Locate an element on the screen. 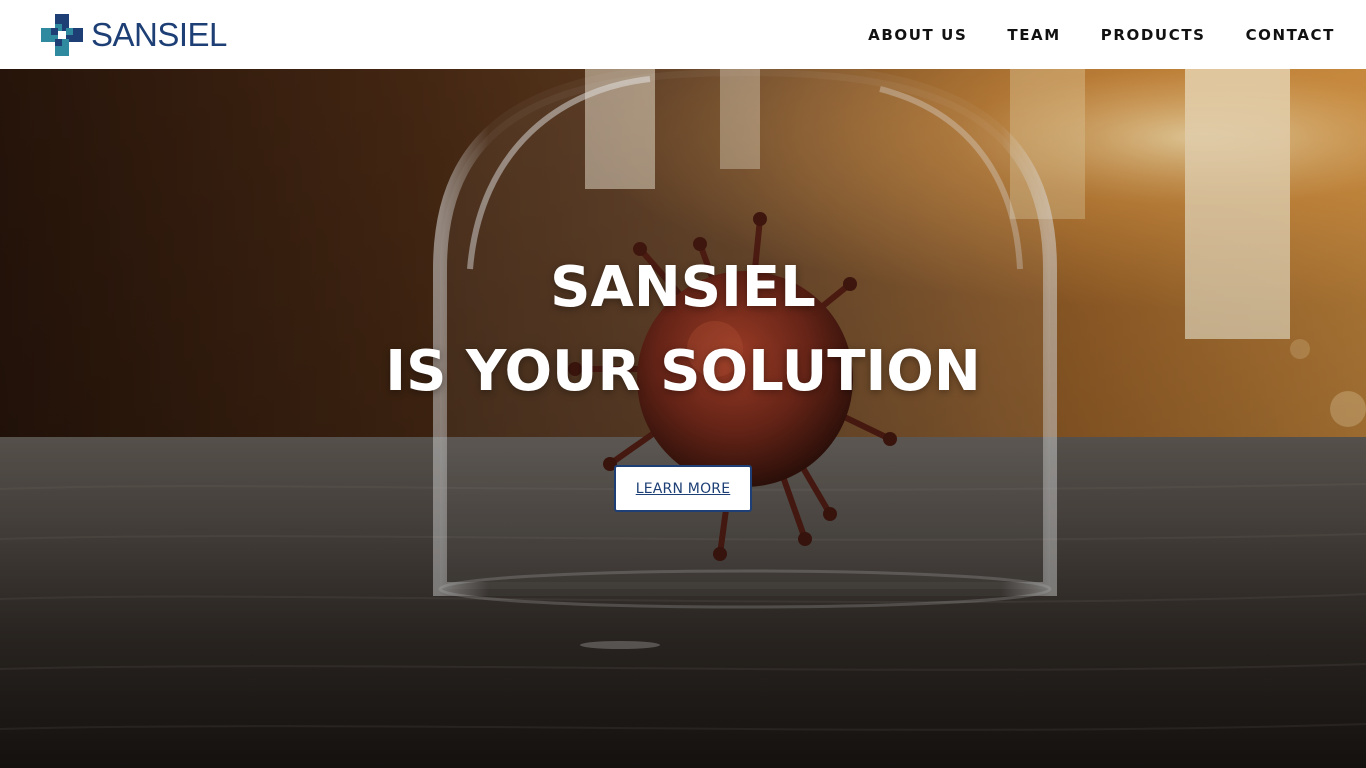 The height and width of the screenshot is (768, 1366). nav-team: TEAM is located at coordinates (1033, 35).